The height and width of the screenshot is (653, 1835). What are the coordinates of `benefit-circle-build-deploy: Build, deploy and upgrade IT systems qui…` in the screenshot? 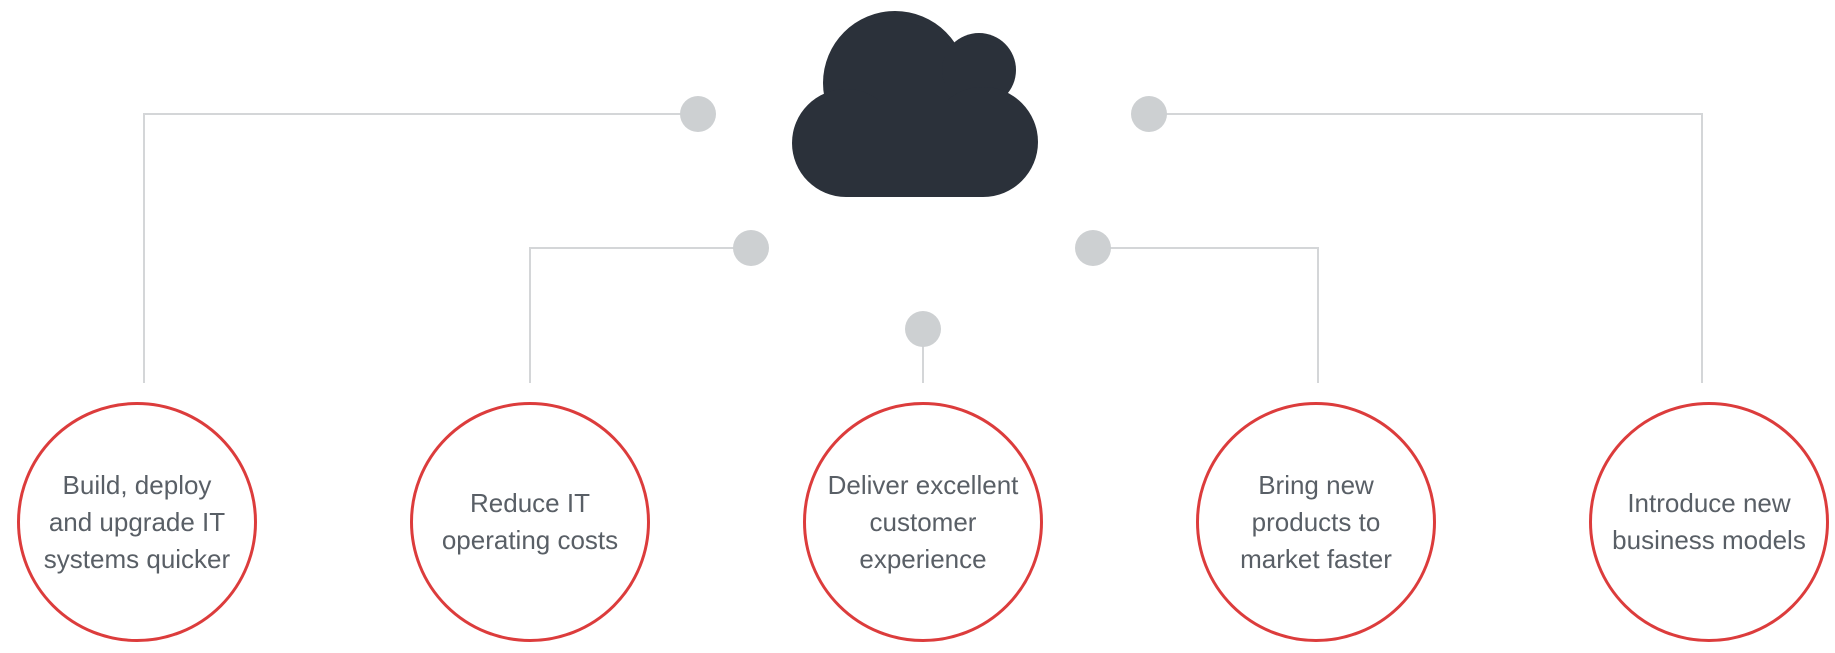 It's located at (137, 522).